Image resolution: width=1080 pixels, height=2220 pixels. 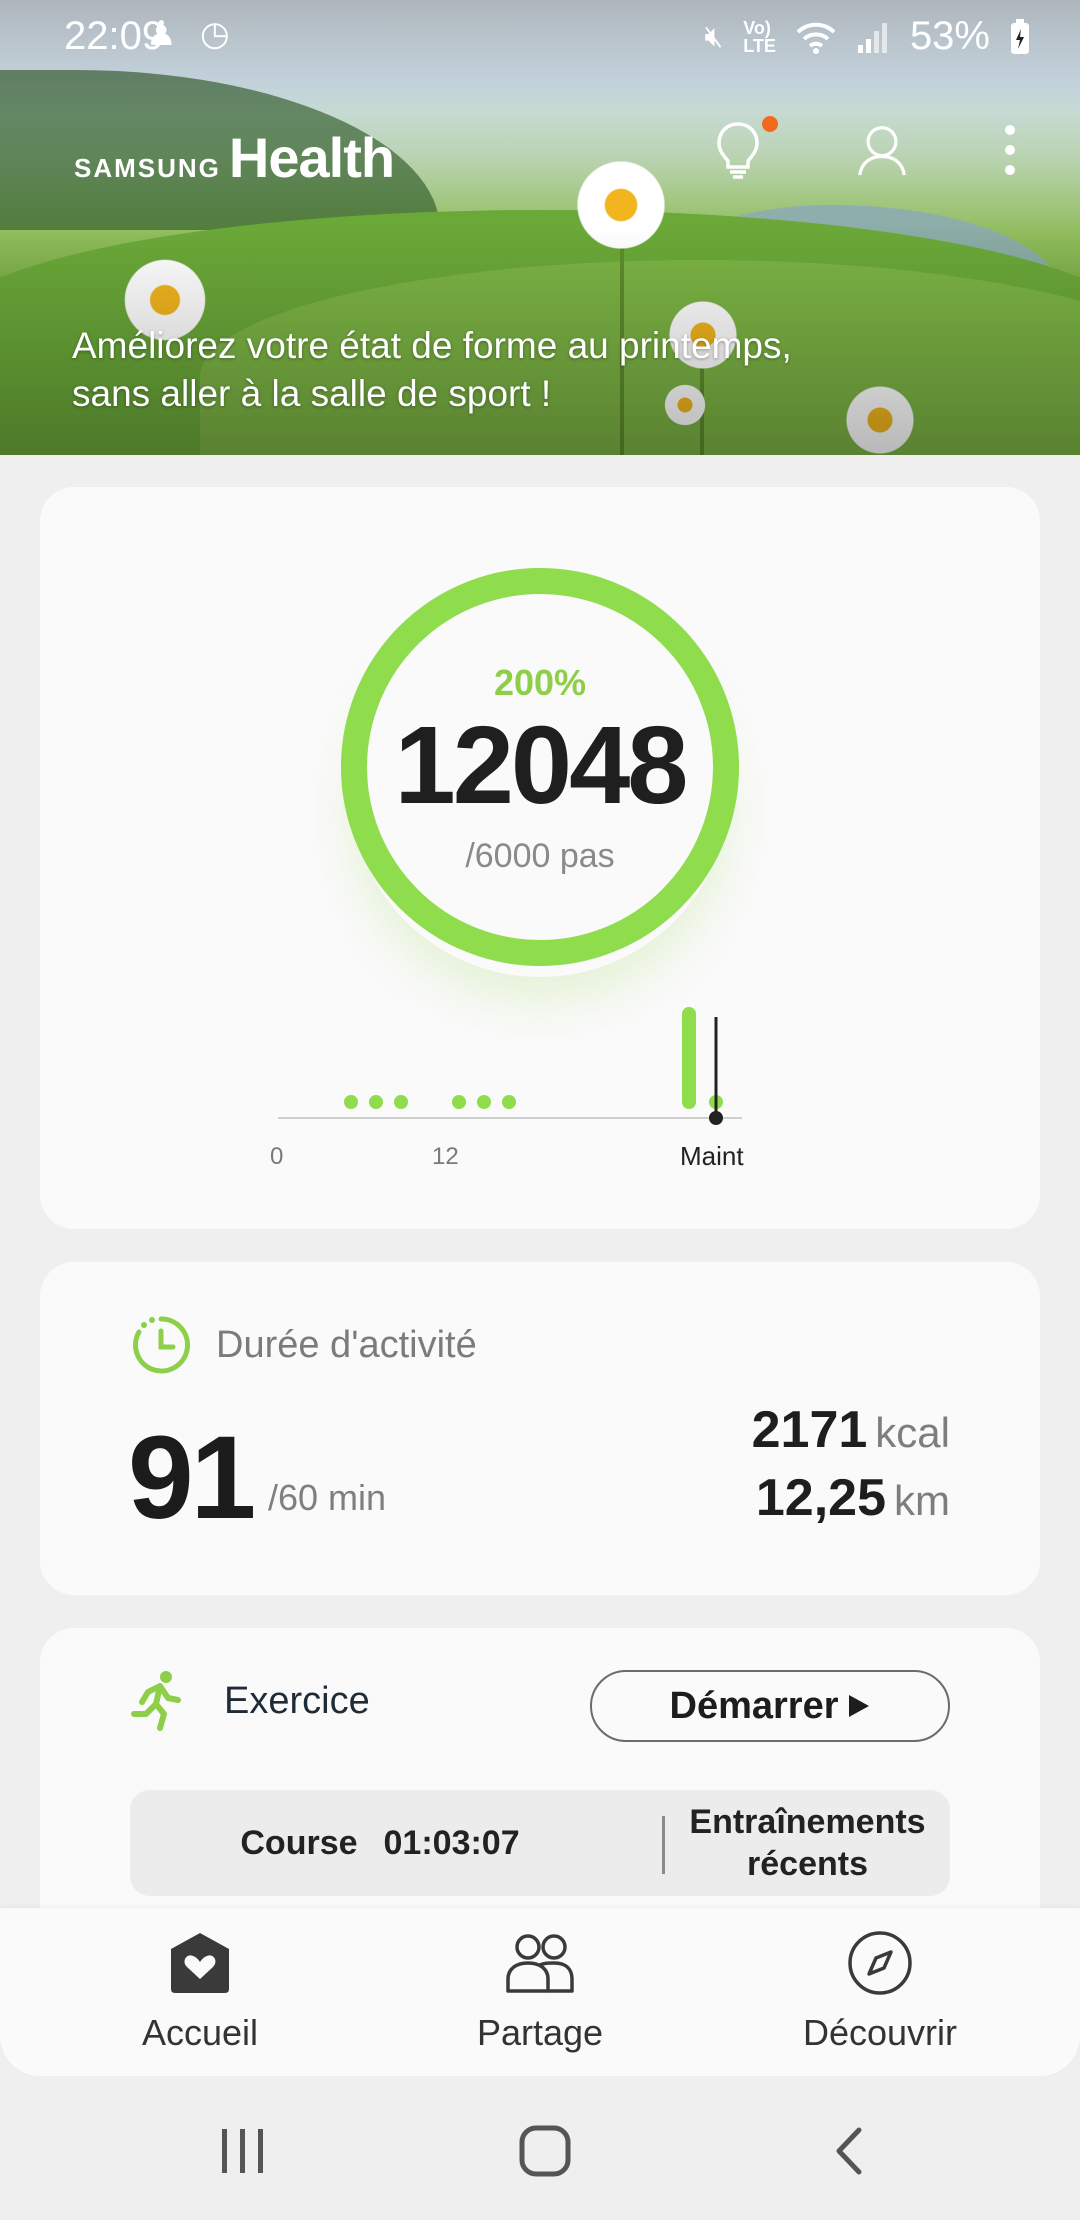 I want to click on start-exercise-button: Démarrer, so click(x=770, y=1706).